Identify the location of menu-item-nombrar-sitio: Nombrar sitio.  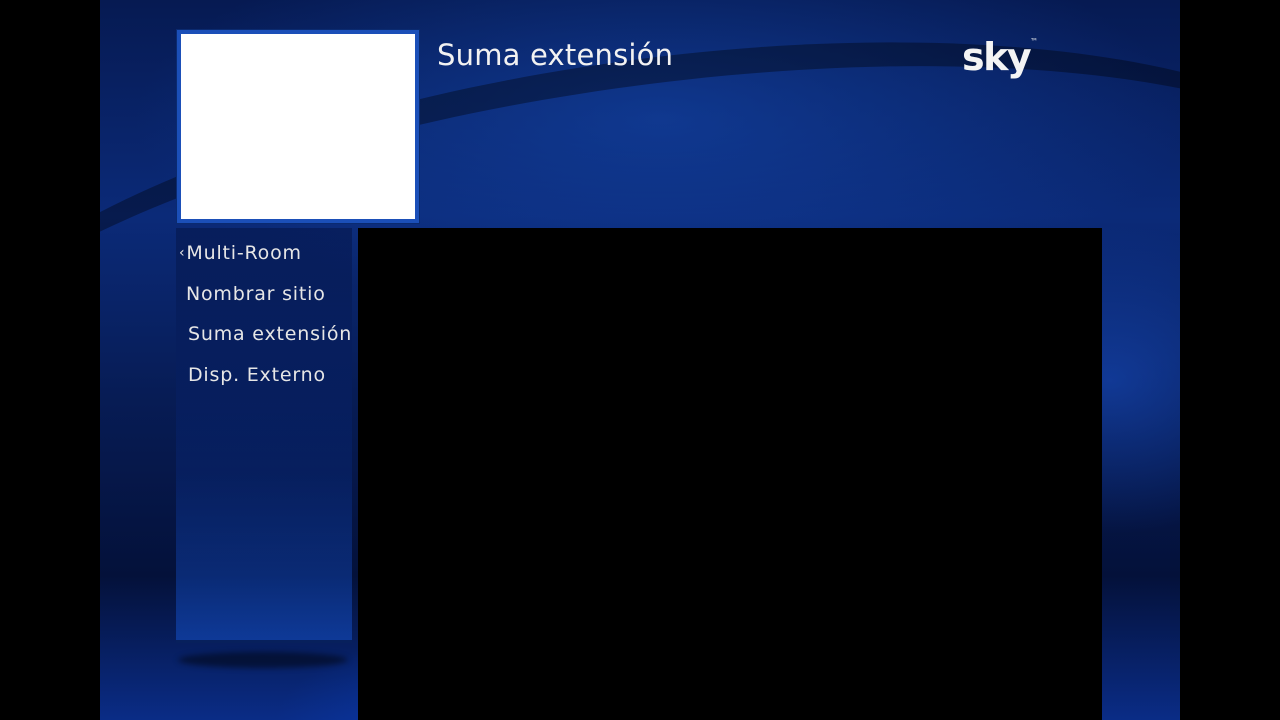
(256, 294).